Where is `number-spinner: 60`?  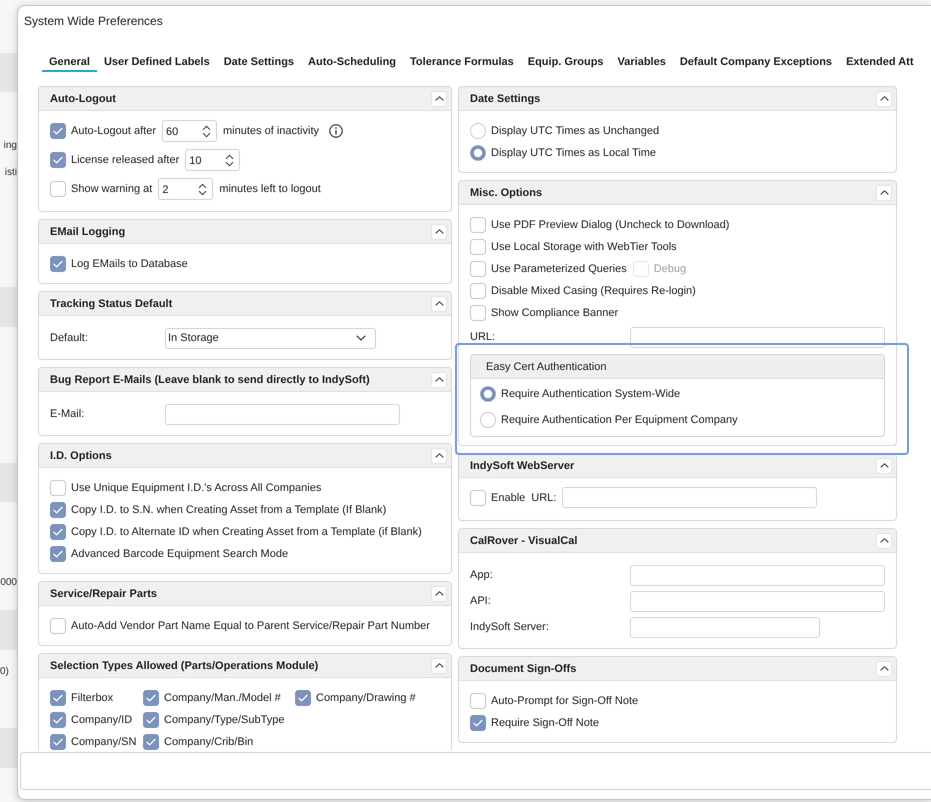 number-spinner: 60 is located at coordinates (190, 131).